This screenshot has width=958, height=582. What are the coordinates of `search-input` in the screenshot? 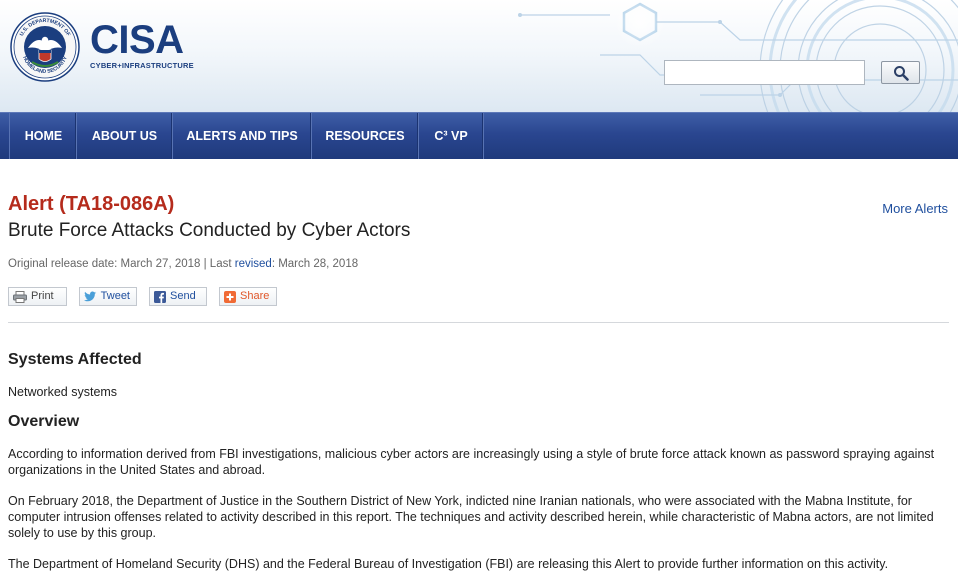 It's located at (764, 72).